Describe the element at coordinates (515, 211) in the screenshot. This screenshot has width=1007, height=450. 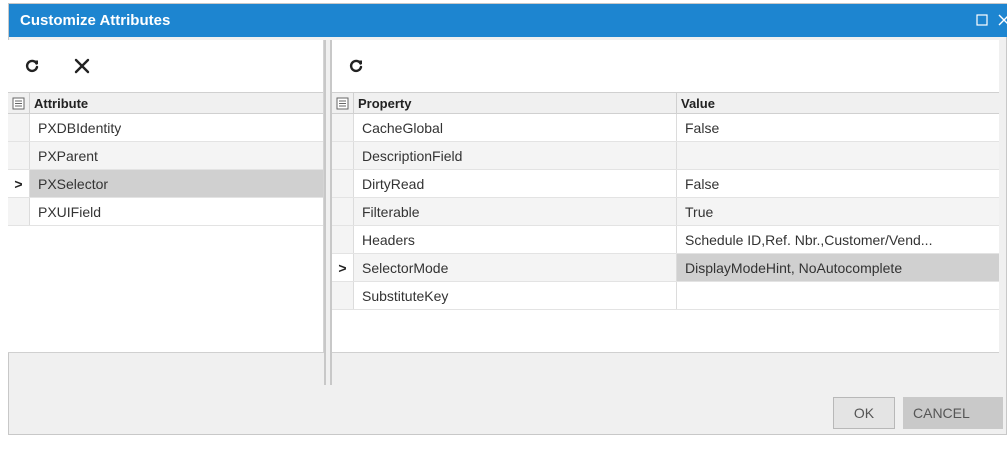
I see `property-name: Filterable` at that location.